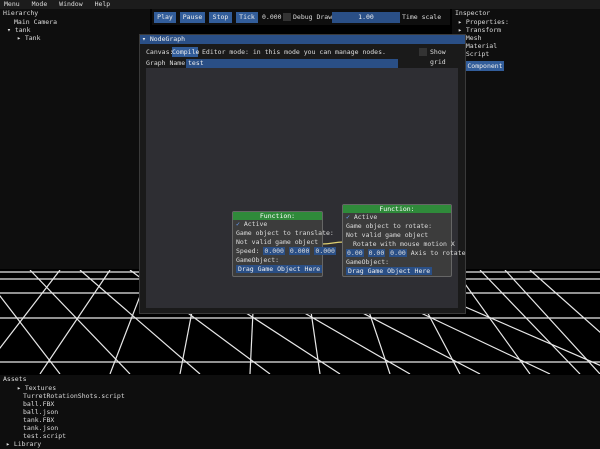  Describe the element at coordinates (40, 388) in the screenshot. I see `asset-item-label: Textures` at that location.